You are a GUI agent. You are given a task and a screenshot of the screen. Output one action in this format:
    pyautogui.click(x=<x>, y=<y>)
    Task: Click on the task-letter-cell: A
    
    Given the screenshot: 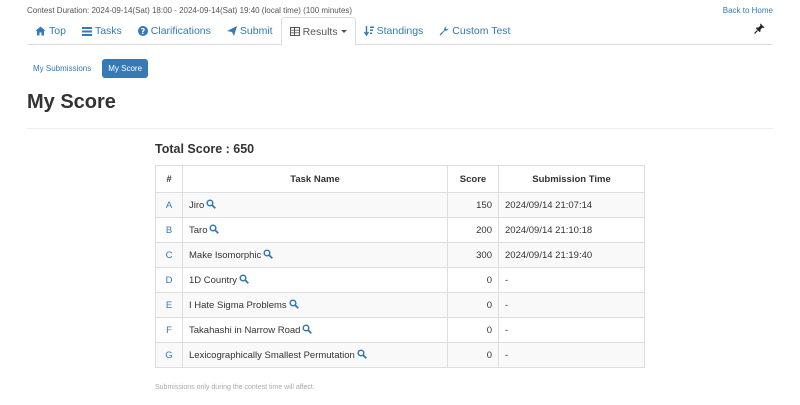 What is the action you would take?
    pyautogui.click(x=169, y=205)
    